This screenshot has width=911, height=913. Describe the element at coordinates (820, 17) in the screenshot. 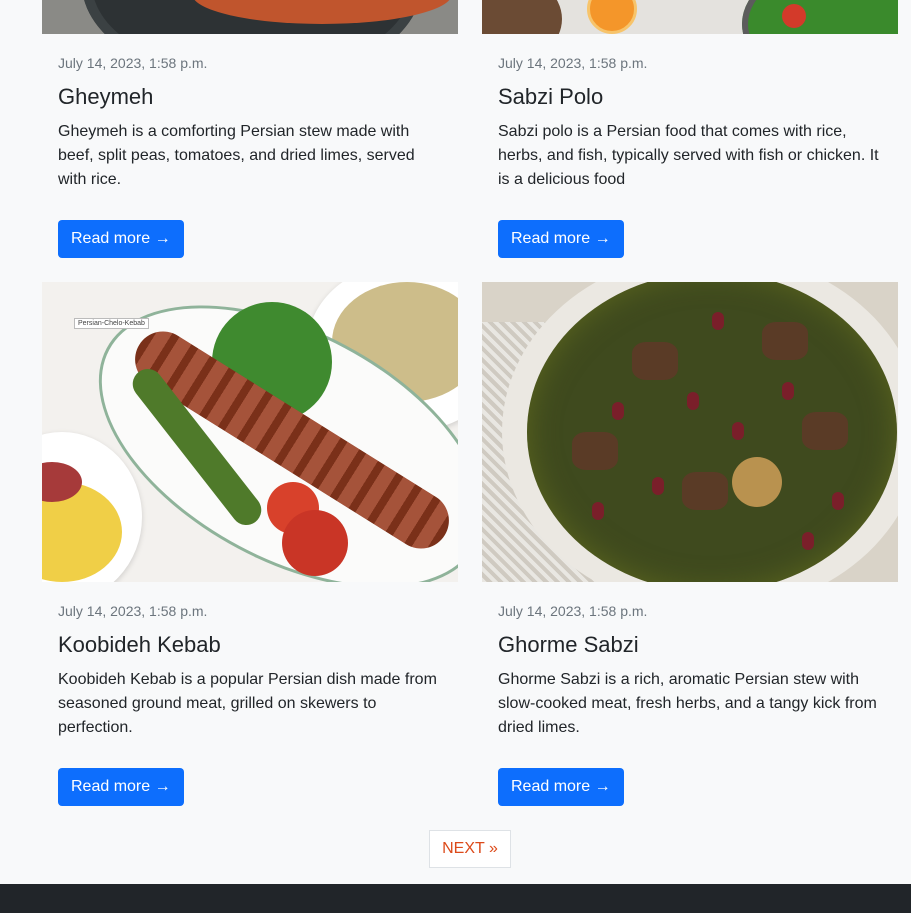

I see `salad-shape` at that location.